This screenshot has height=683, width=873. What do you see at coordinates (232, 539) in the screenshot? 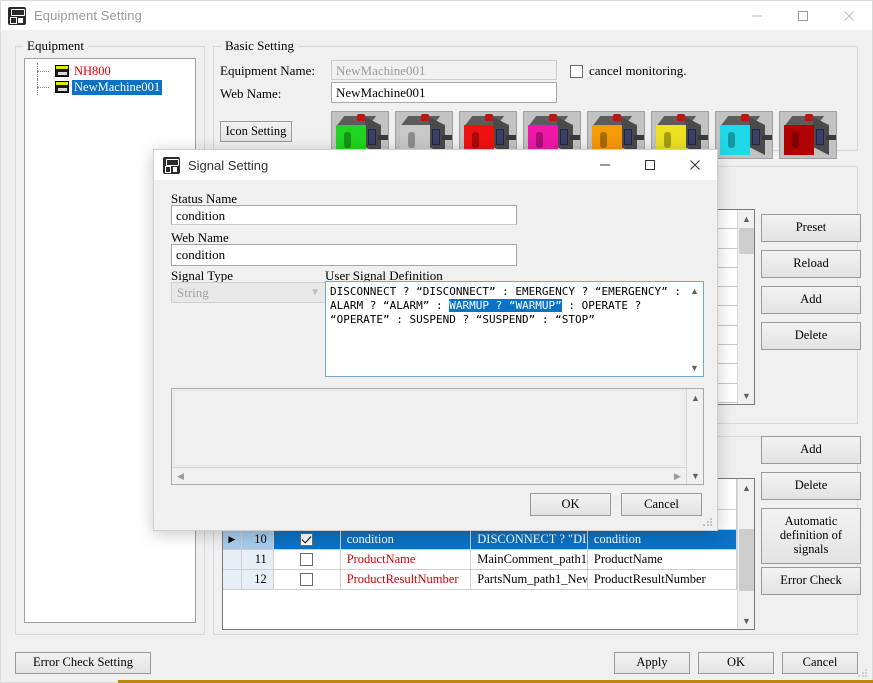
I see `row-marker: ▶` at bounding box center [232, 539].